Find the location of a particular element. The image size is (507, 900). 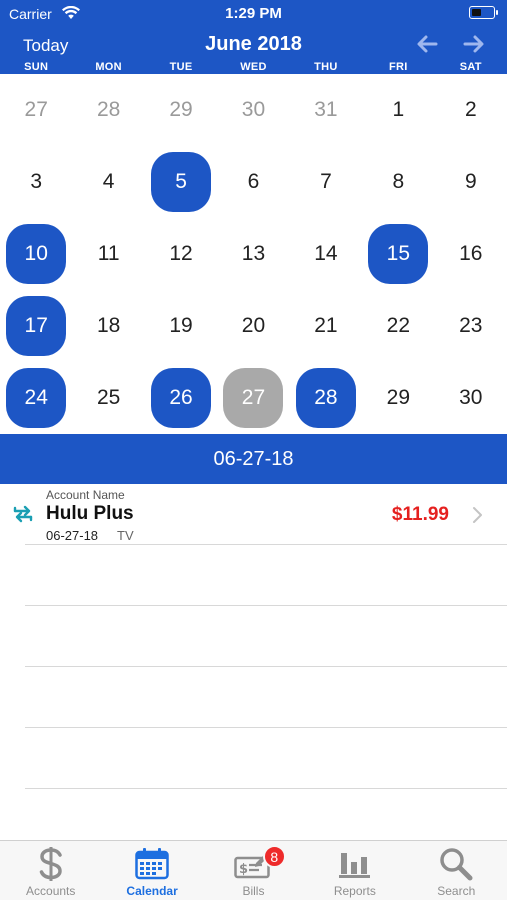

weekday-label: WED is located at coordinates (253, 67).